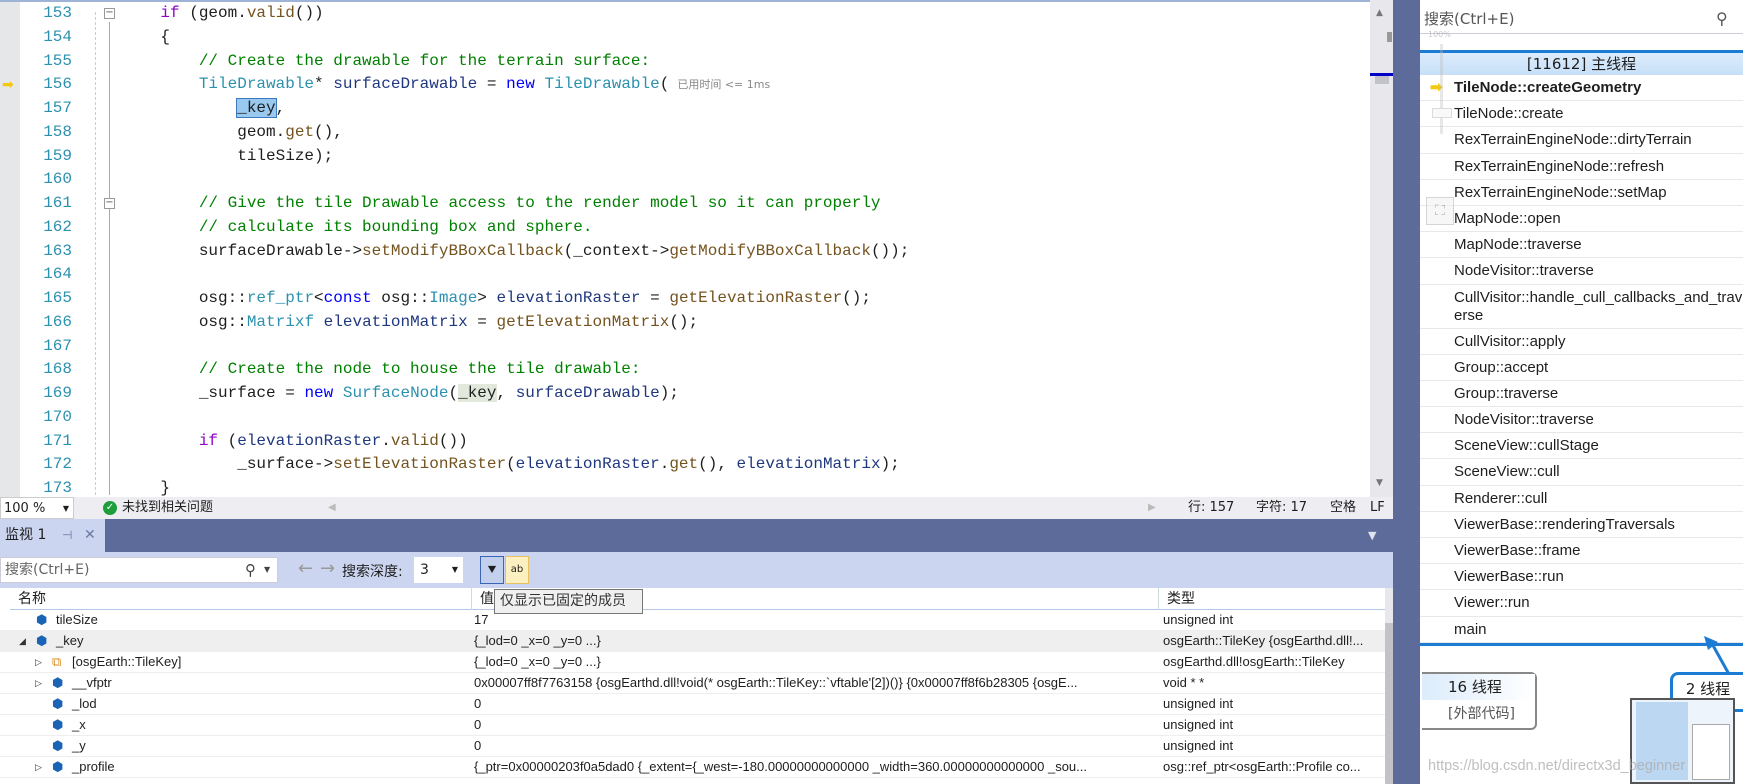  I want to click on watch-vertical-scrollbar, so click(1389, 686).